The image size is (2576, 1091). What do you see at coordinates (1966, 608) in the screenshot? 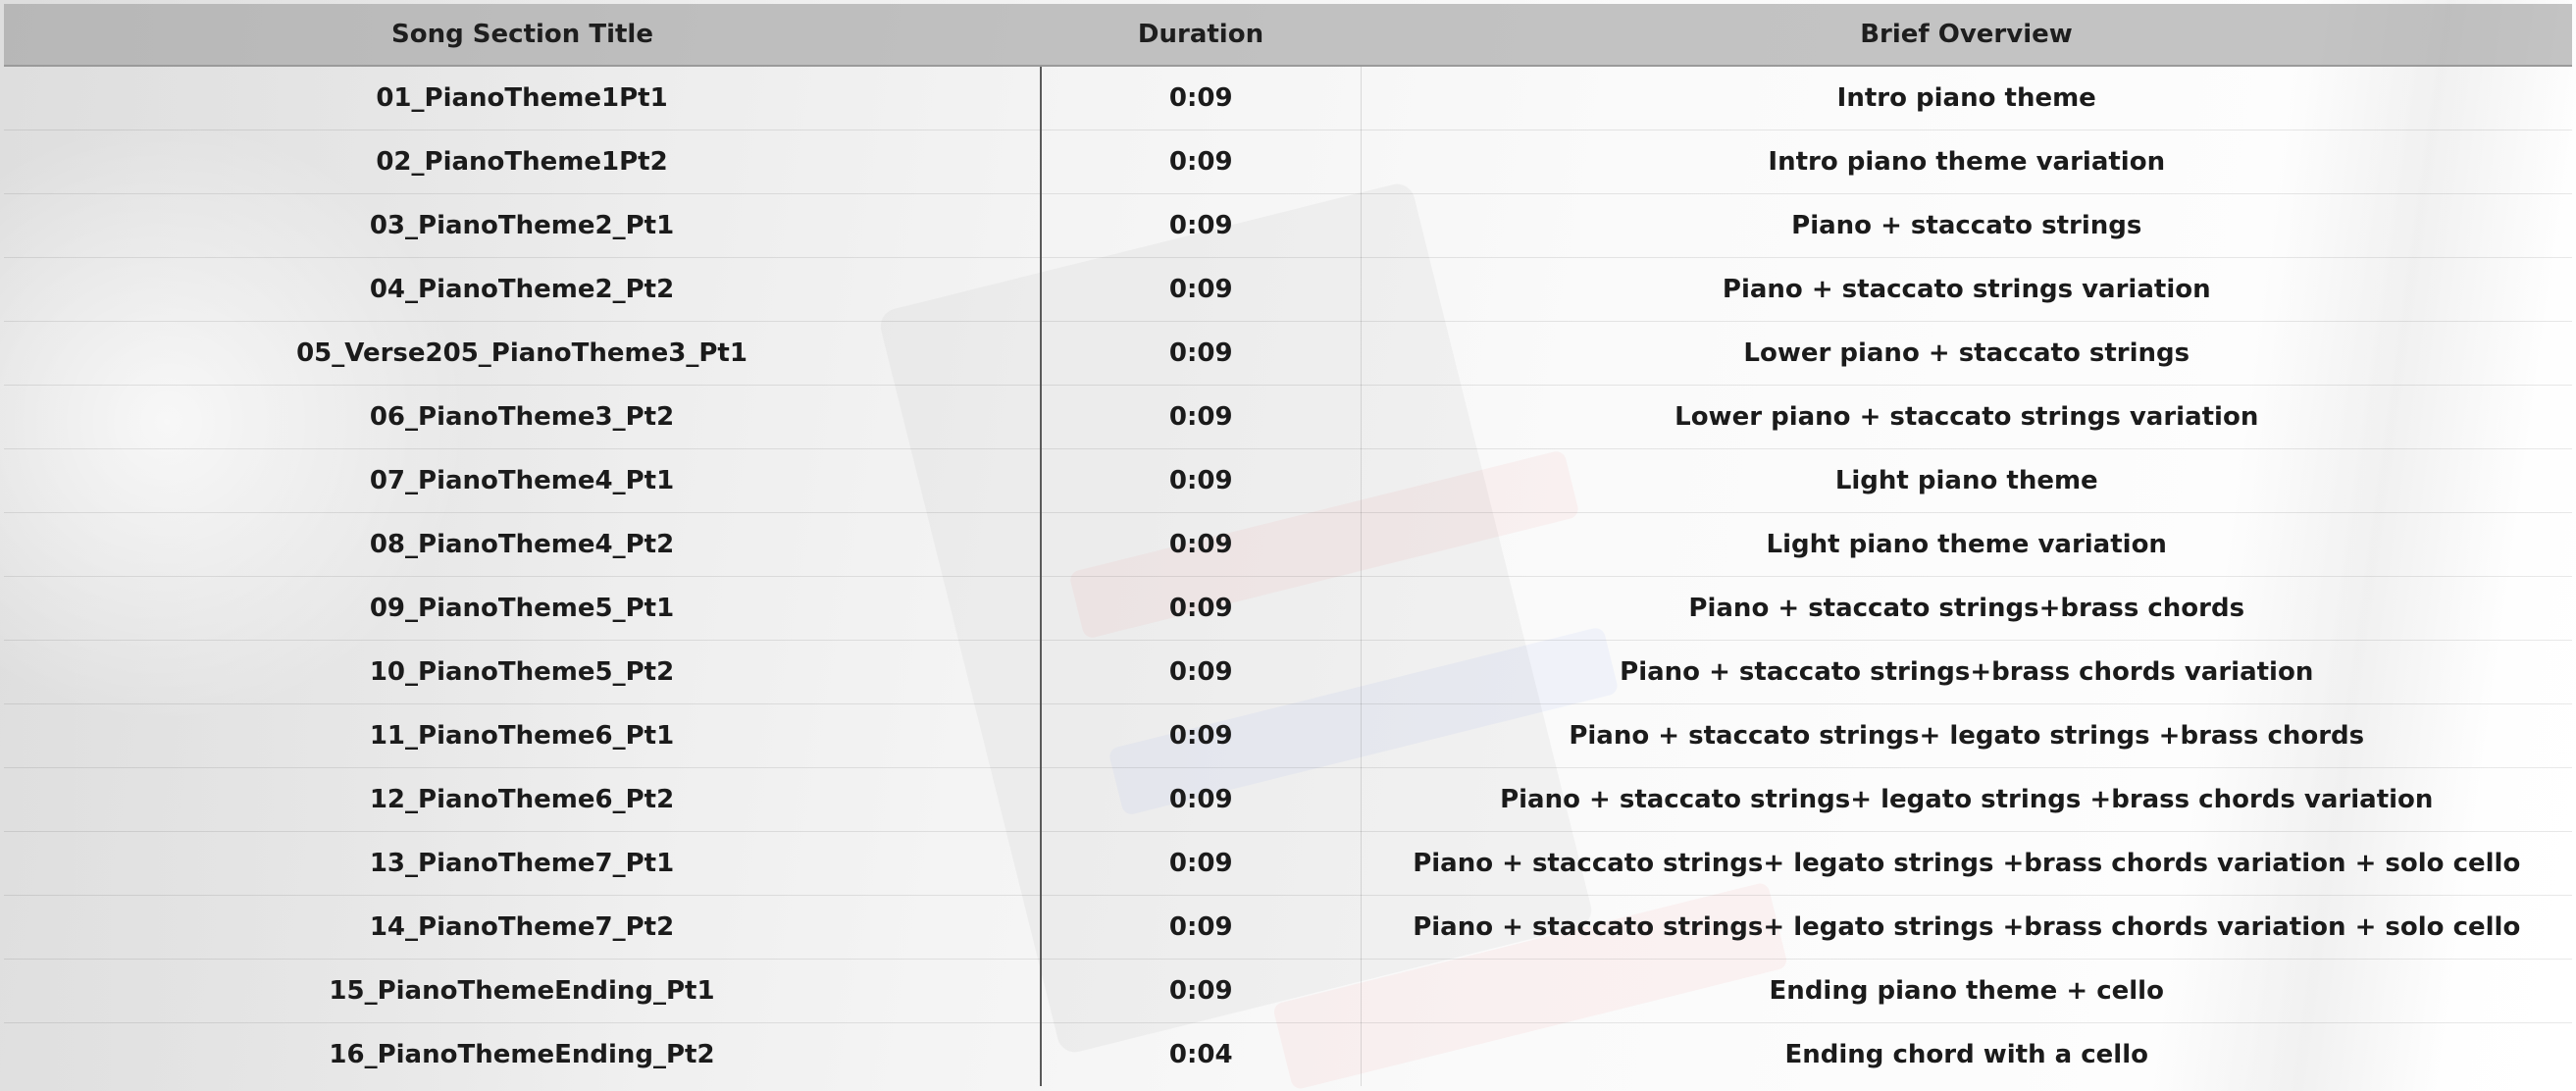
I see `cell-brief-overview: Piano + staccato strings+brass chords` at bounding box center [1966, 608].